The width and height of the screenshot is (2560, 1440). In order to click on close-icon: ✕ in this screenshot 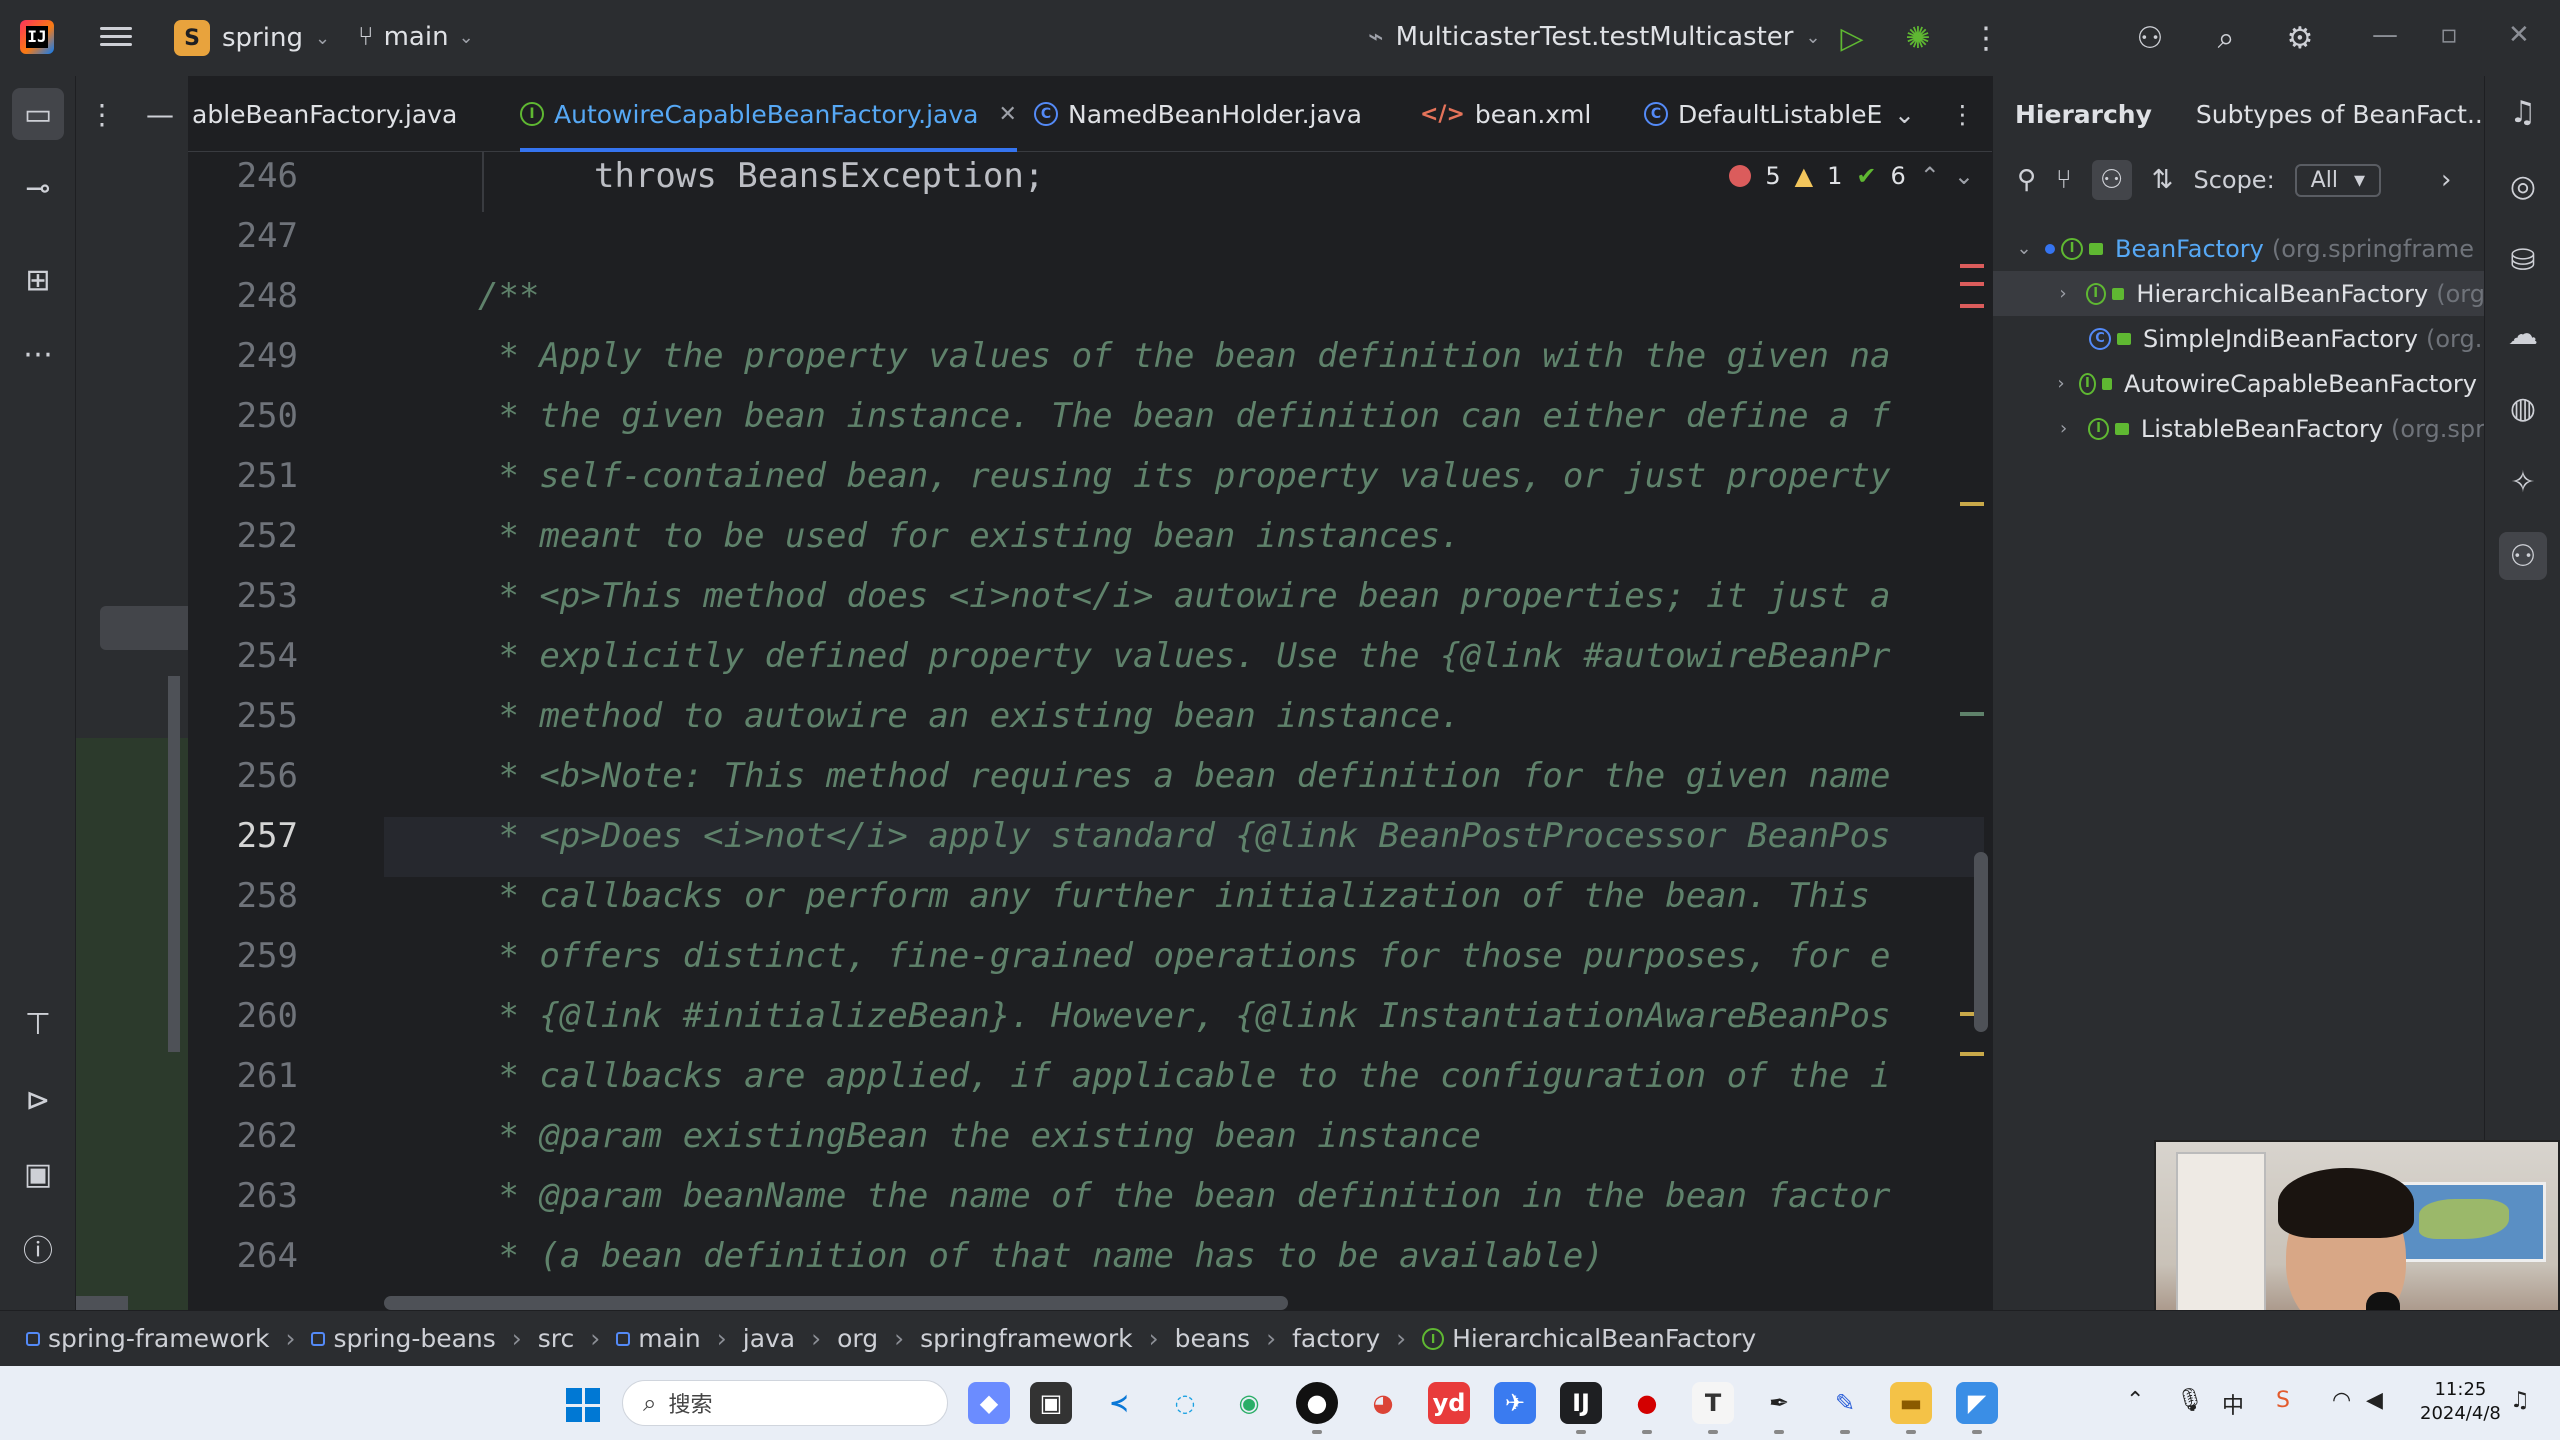, I will do `click(2519, 35)`.